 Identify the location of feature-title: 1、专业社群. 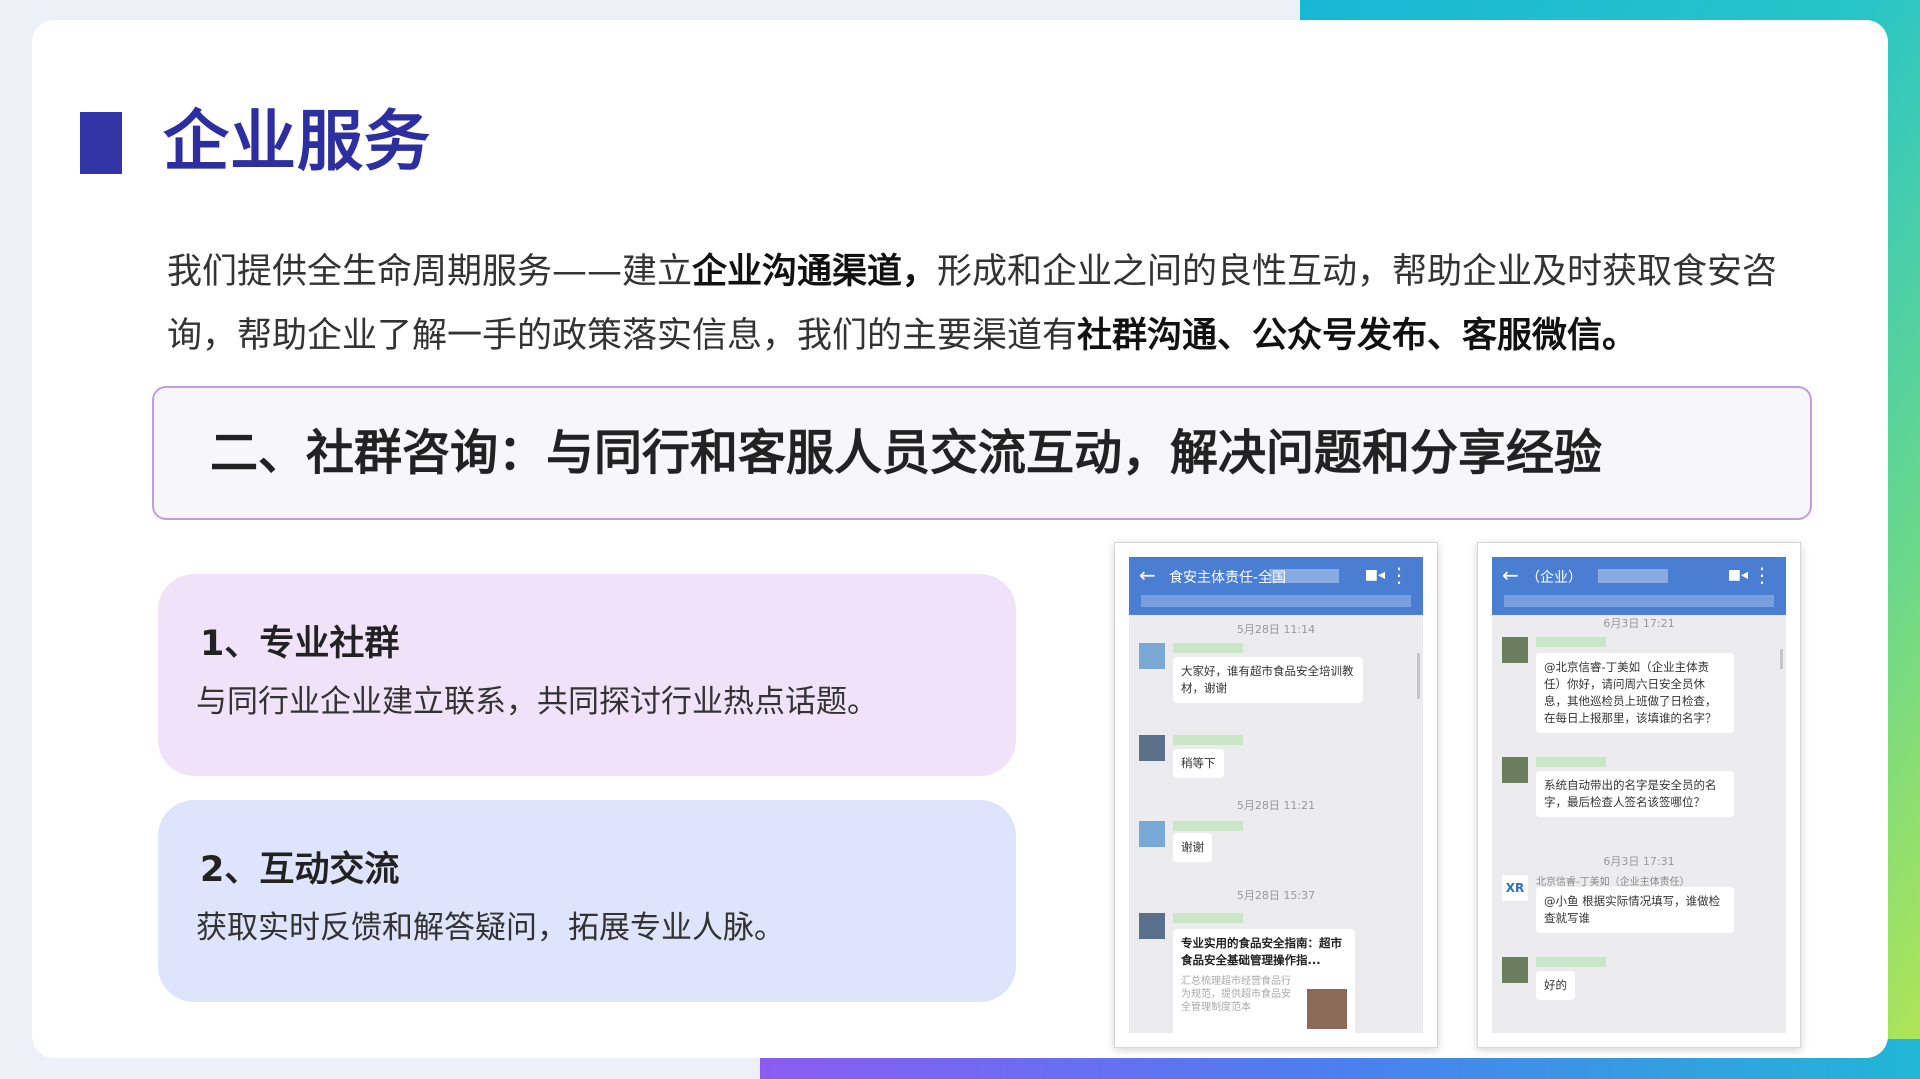
(300, 644).